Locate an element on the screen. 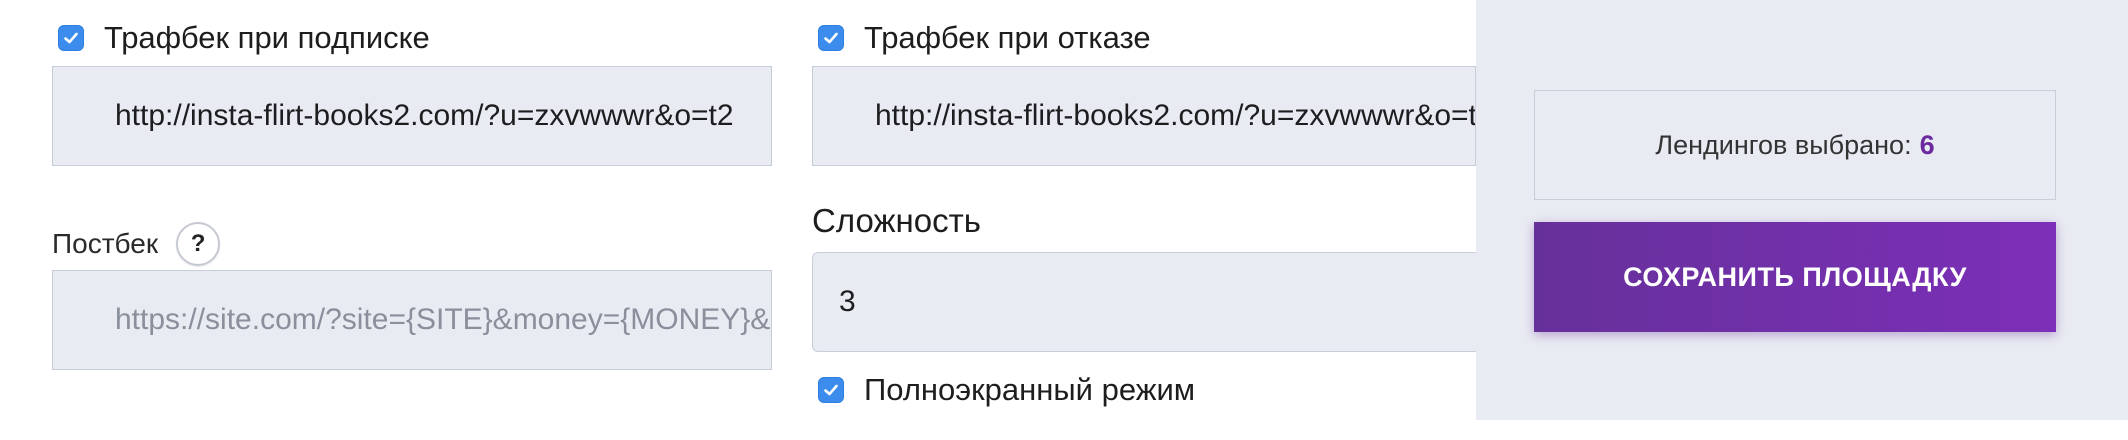 The image size is (2128, 440). subscribe-trafback-row: Трафбек при подписке is located at coordinates (244, 38).